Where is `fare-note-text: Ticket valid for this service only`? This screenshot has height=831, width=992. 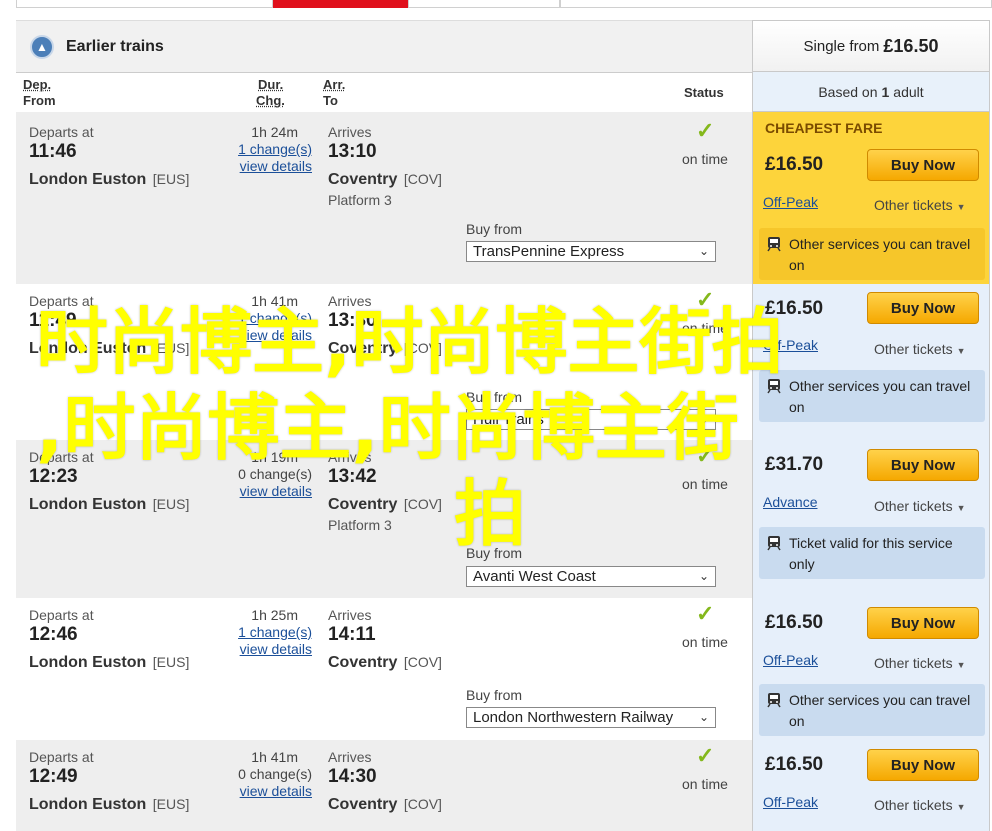 fare-note-text: Ticket valid for this service only is located at coordinates (871, 553).